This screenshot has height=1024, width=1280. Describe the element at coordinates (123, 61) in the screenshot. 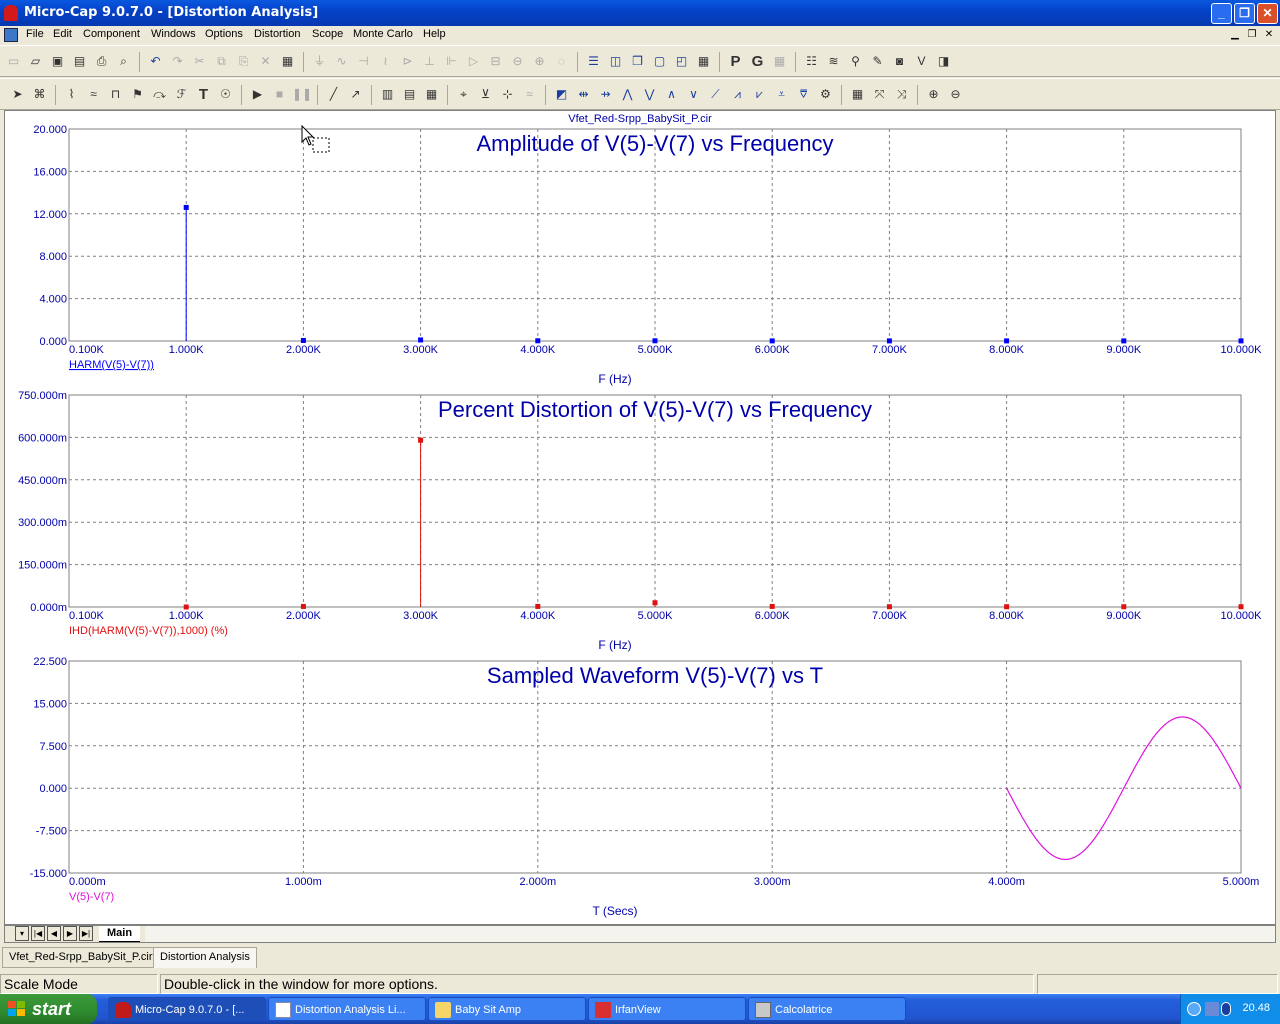

I see `print-preview-icon: ⌕` at that location.